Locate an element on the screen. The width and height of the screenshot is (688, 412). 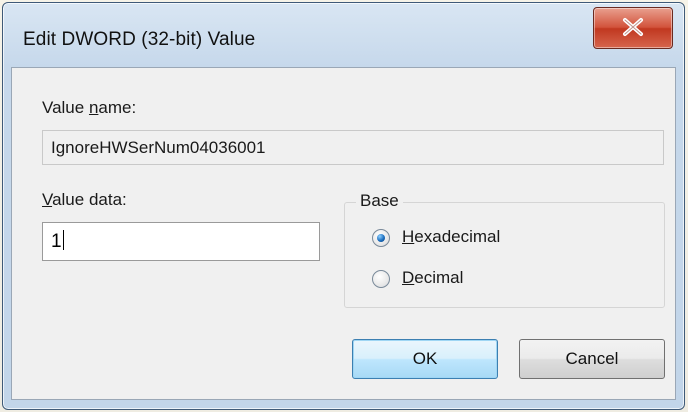
radio-selected-dot is located at coordinates (381, 238).